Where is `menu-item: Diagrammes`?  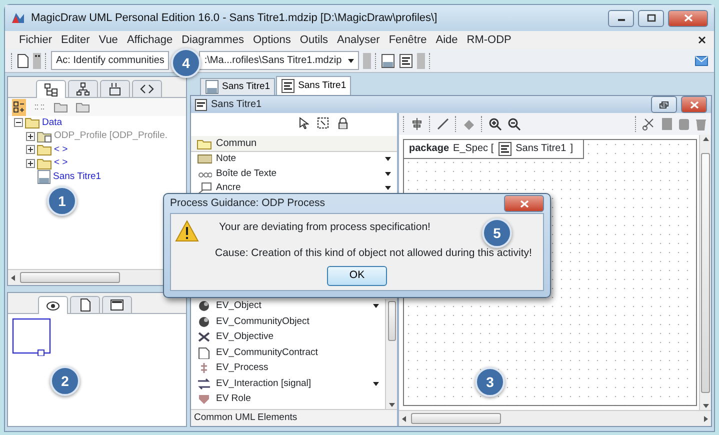
menu-item: Diagrammes is located at coordinates (213, 40).